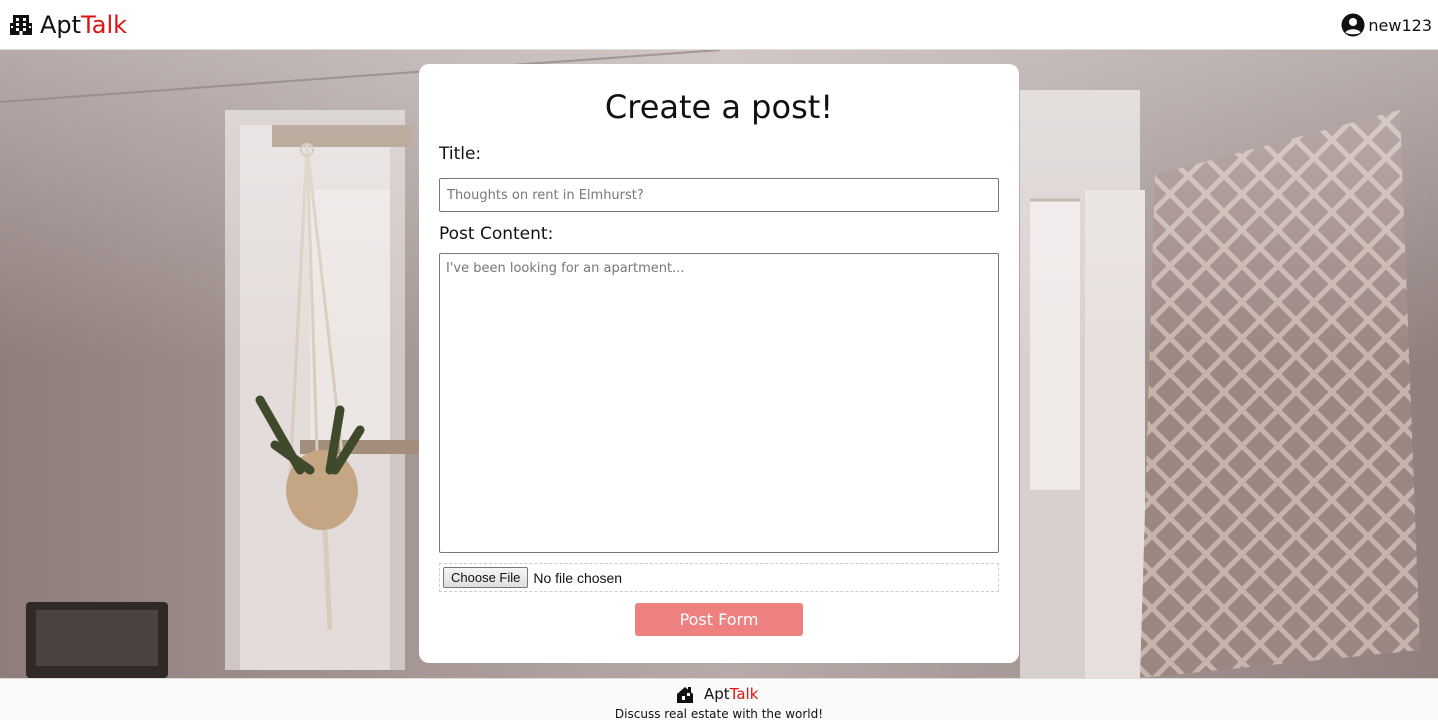 The image size is (1438, 720). I want to click on choose-file-button: Choose File, so click(486, 577).